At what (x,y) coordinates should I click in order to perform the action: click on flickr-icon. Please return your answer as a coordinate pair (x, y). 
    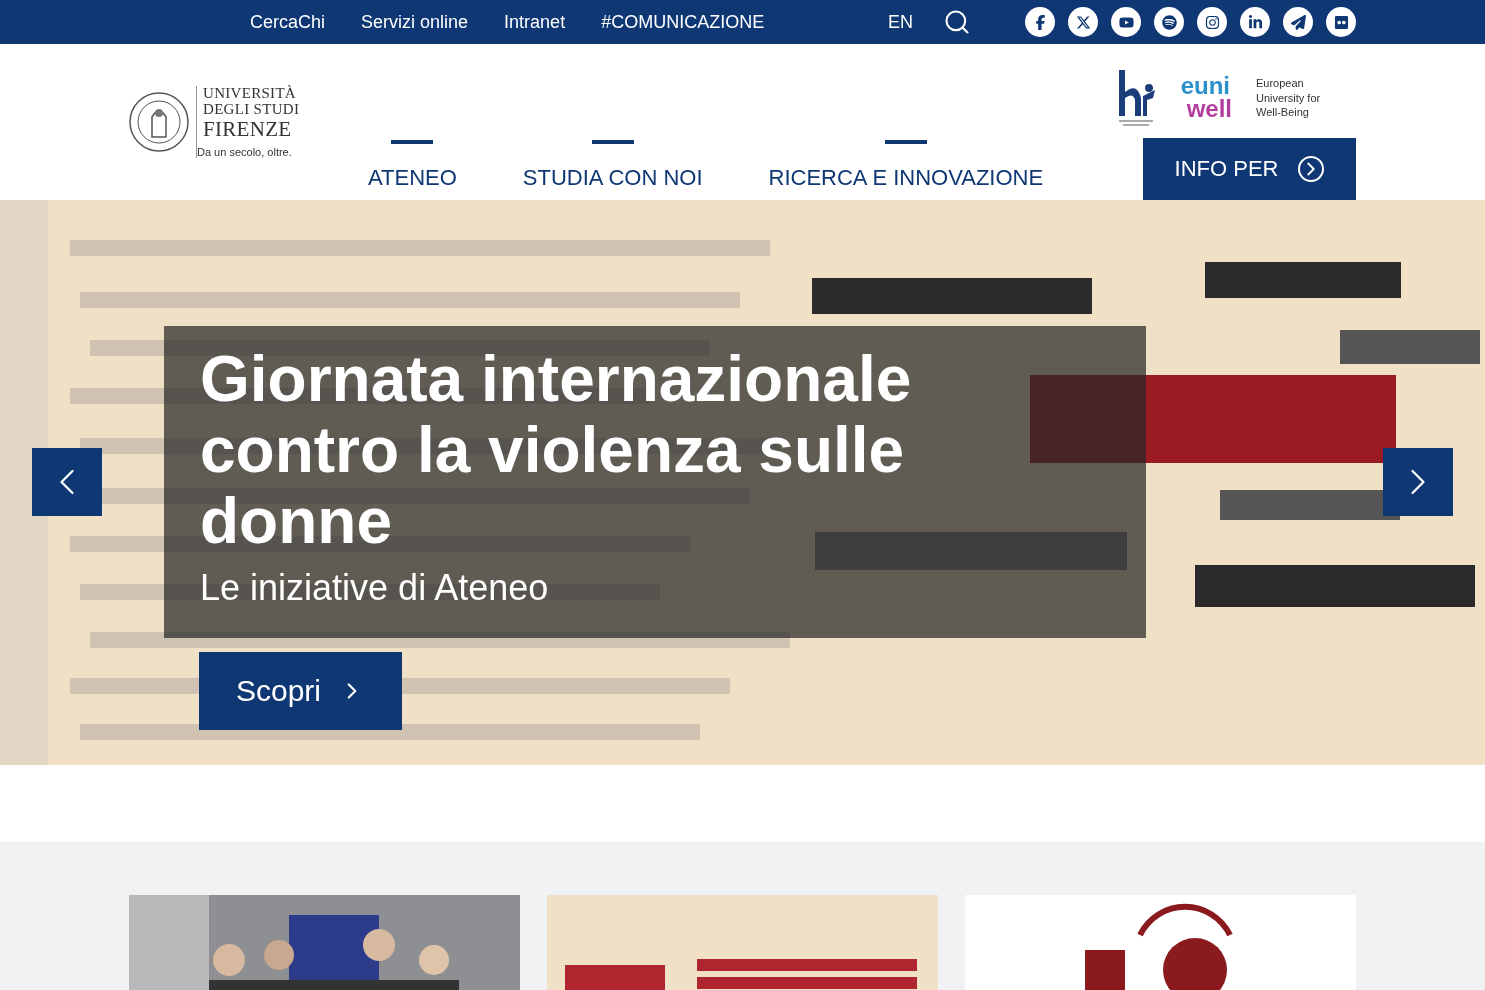
    Looking at the image, I should click on (1341, 22).